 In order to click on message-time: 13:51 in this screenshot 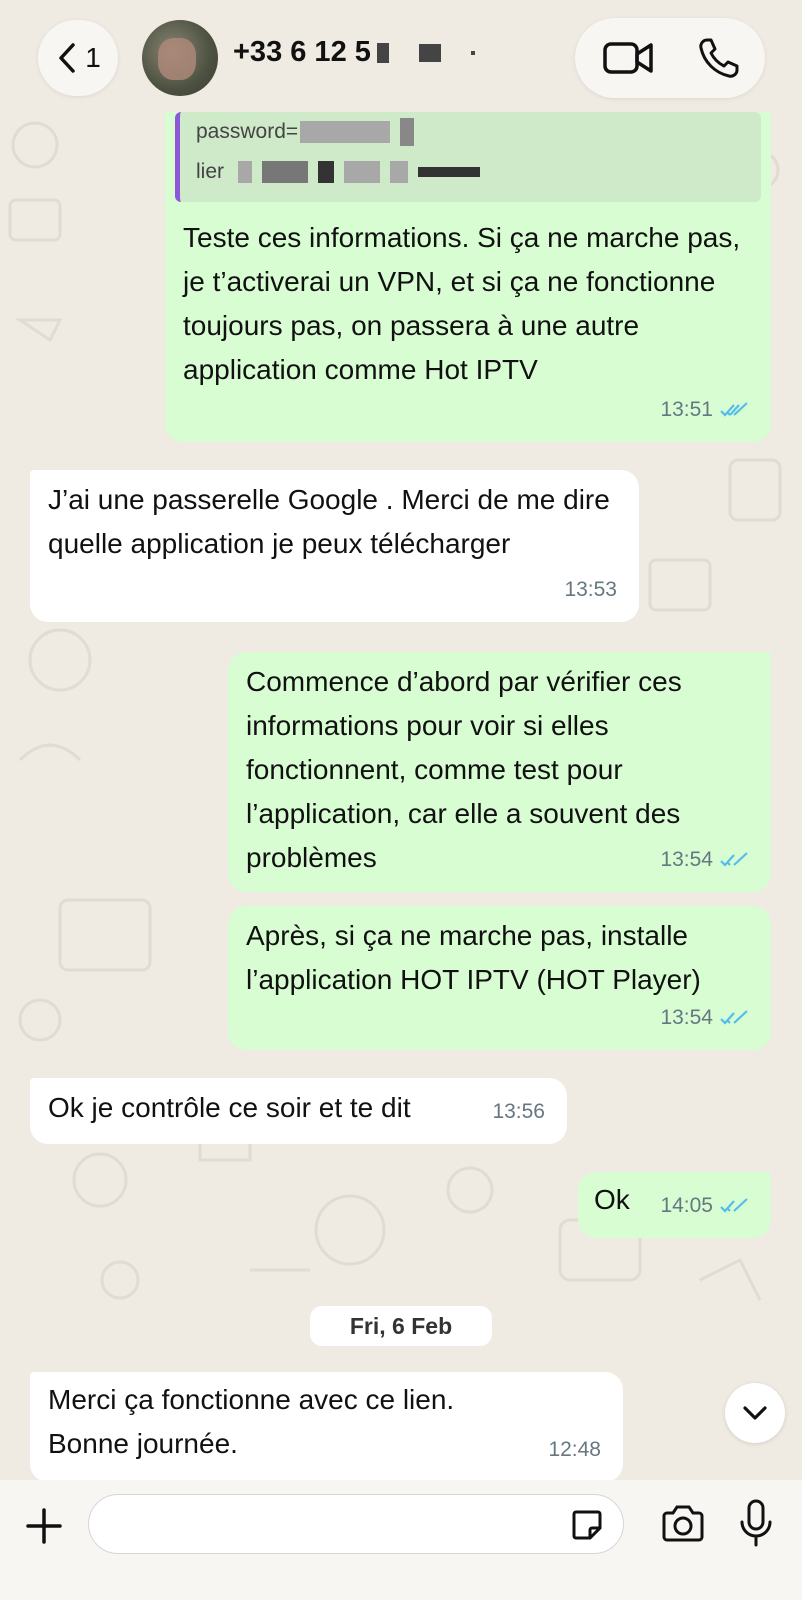, I will do `click(686, 409)`.